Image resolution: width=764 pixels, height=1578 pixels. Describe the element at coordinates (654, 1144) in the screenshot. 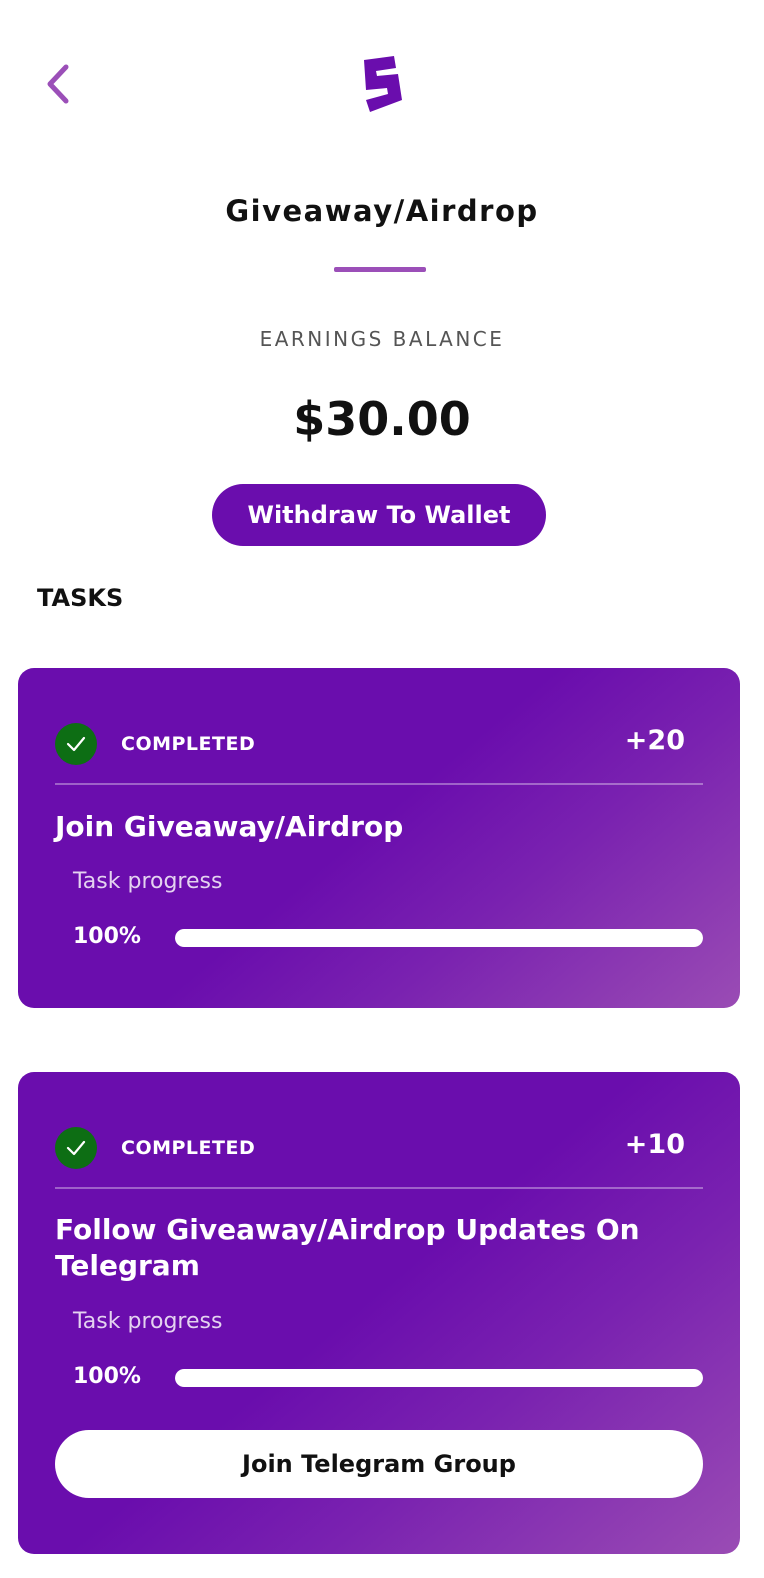

I see `task-points: +10` at that location.